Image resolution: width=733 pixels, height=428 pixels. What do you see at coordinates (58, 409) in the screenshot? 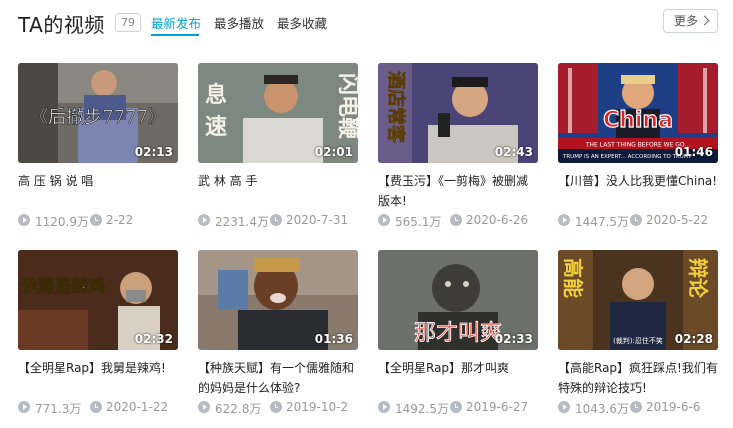
I see `play-count: 771.3万` at bounding box center [58, 409].